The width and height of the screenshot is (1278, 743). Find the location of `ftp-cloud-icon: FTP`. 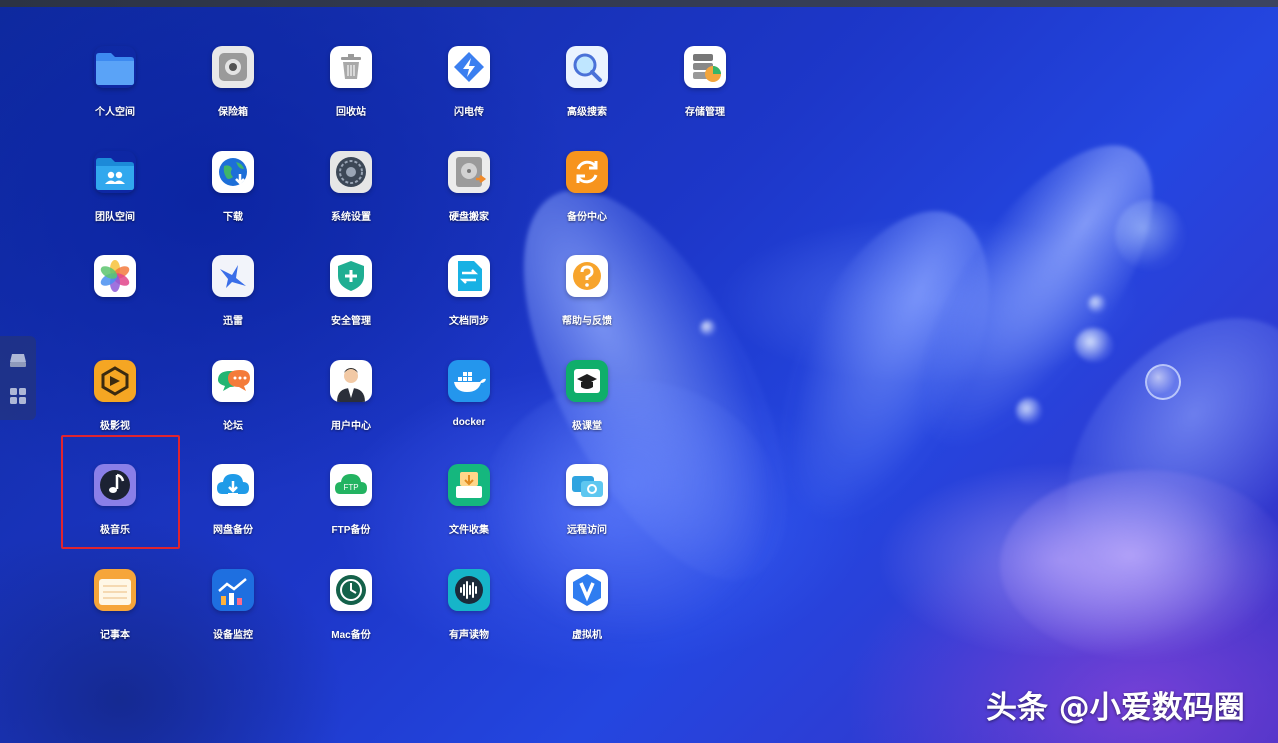

ftp-cloud-icon: FTP is located at coordinates (351, 485).